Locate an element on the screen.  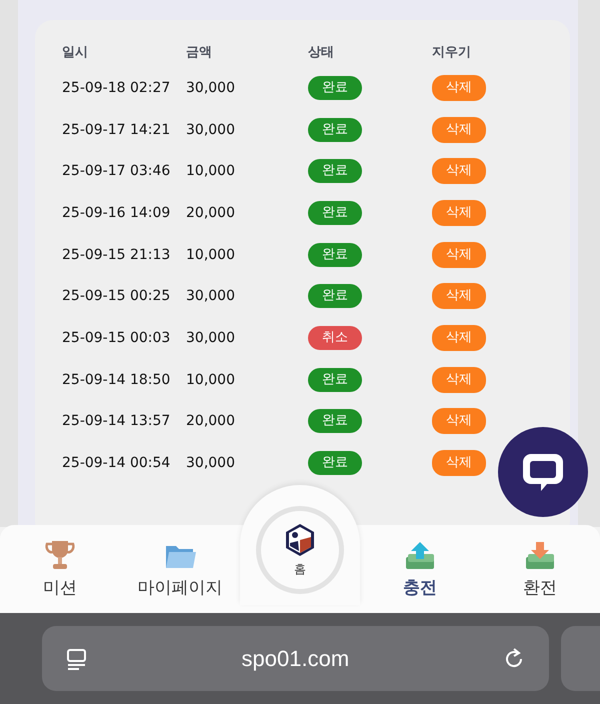
address-bar: spo01.com is located at coordinates (295, 658).